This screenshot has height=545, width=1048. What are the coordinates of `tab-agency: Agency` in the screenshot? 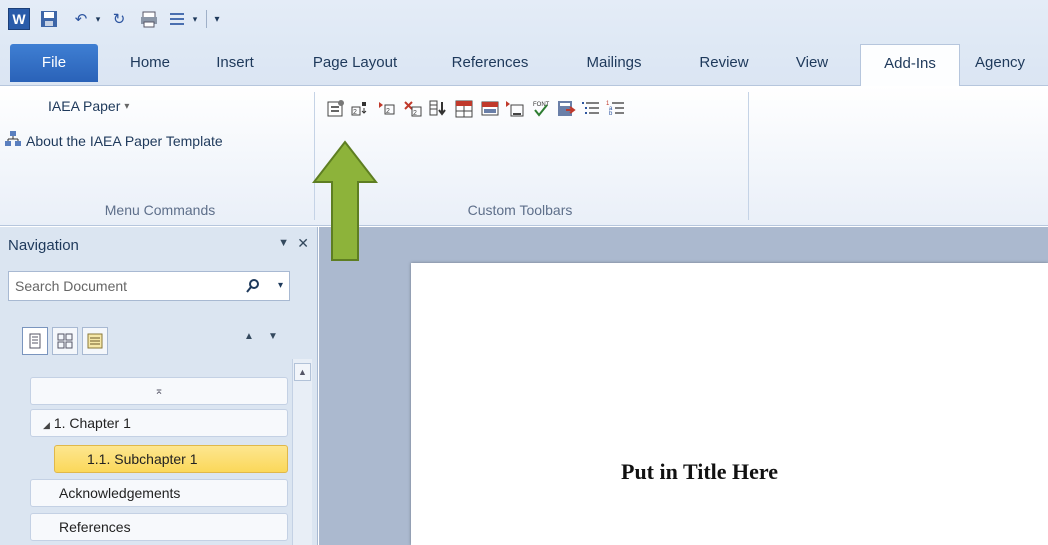 It's located at (1011, 63).